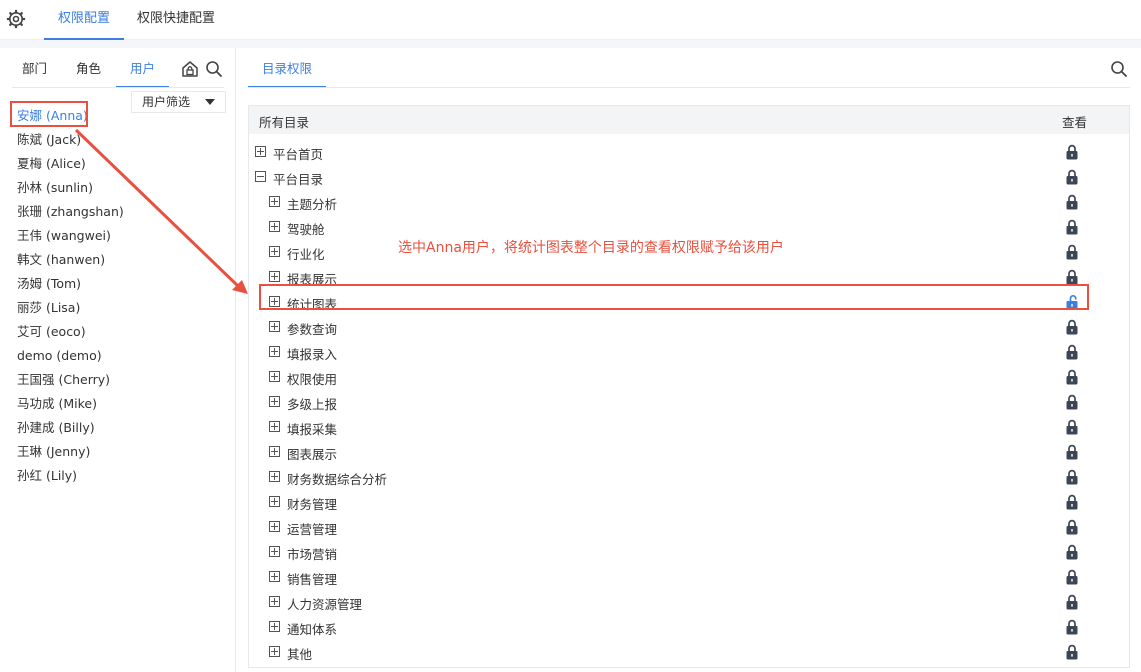  Describe the element at coordinates (306, 254) in the screenshot. I see `catalog-row-label: 行业化` at that location.